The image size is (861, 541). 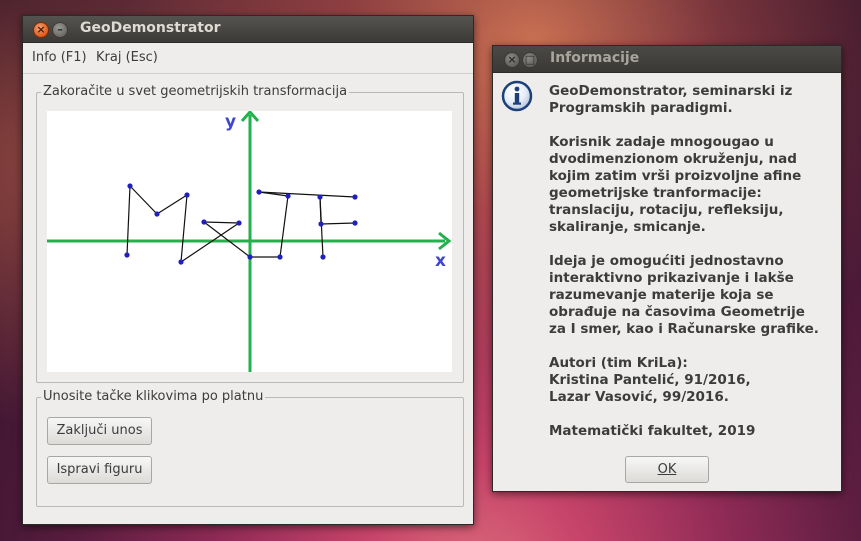 What do you see at coordinates (248, 58) in the screenshot?
I see `menubar: Info (F1) Kraj (Esc)` at bounding box center [248, 58].